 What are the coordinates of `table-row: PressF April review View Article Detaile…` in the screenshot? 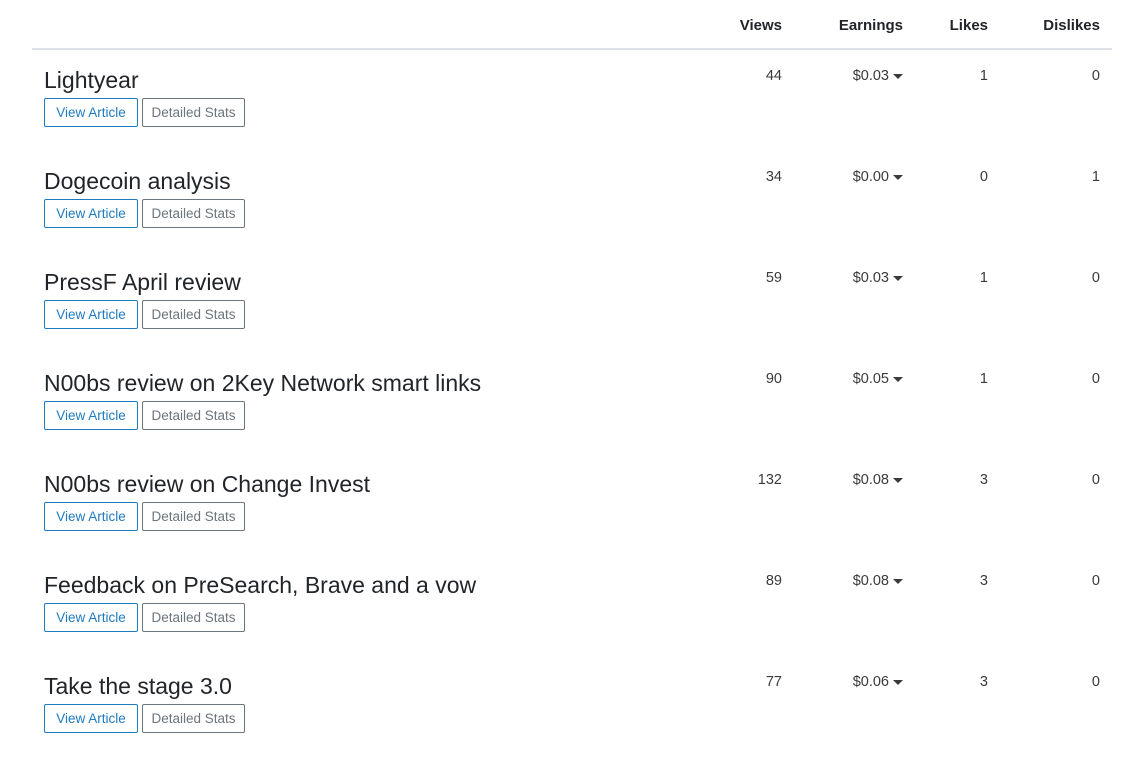 It's located at (572, 302).